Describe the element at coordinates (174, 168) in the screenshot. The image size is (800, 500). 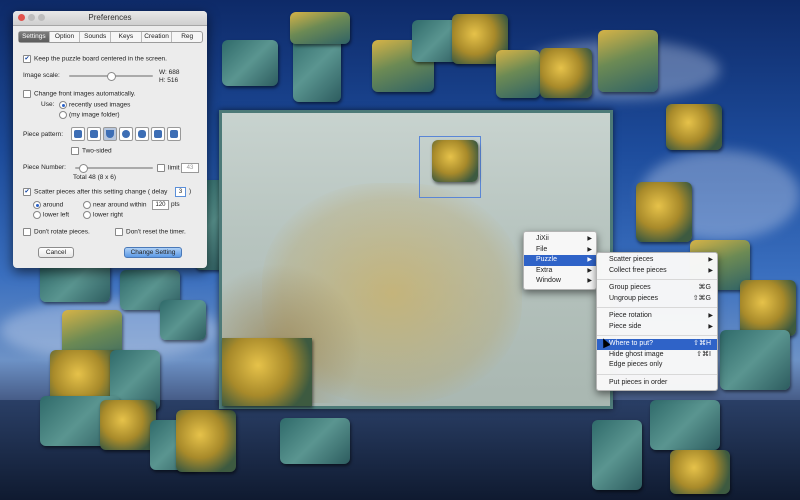
I see `limit-label: limit` at that location.